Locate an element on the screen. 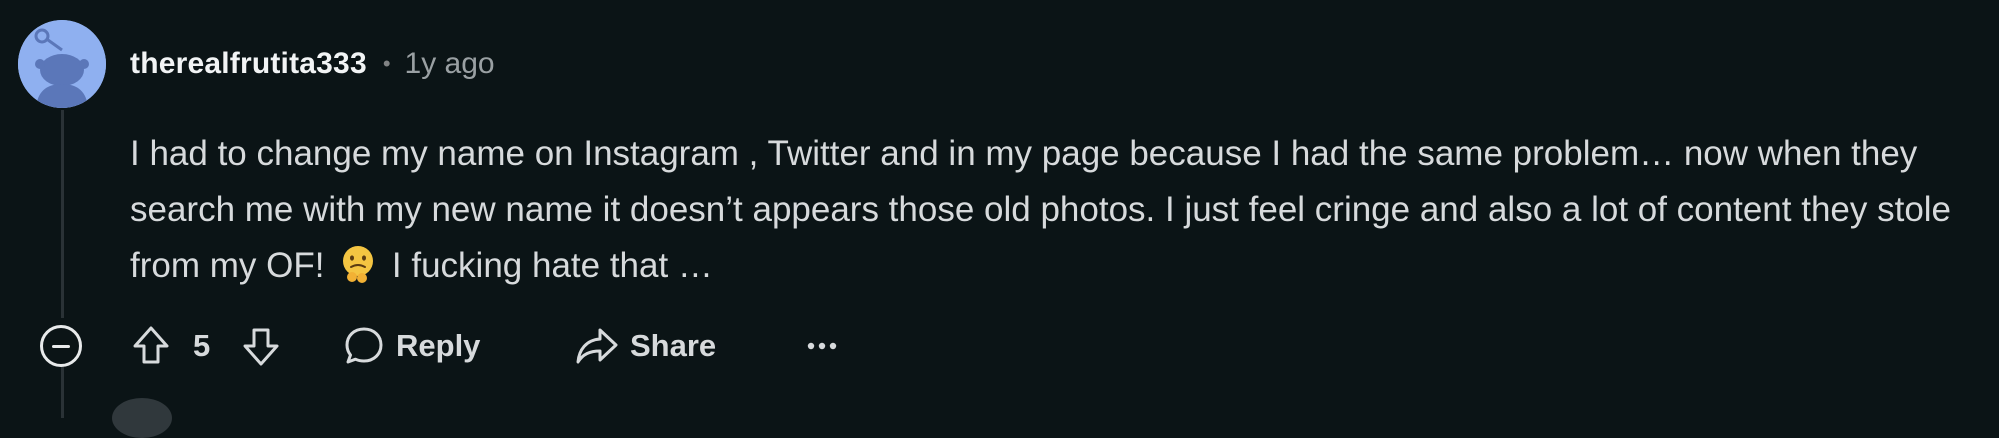 The image size is (1999, 438). upvote-button is located at coordinates (151, 346).